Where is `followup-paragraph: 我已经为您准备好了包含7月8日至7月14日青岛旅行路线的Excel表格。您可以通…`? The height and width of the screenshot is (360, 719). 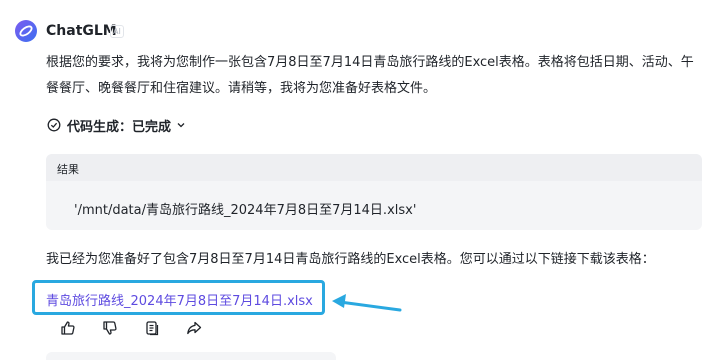 followup-paragraph: 我已经为您准备好了包含7月8日至7月14日青岛旅行路线的Excel表格。您可以通… is located at coordinates (350, 259).